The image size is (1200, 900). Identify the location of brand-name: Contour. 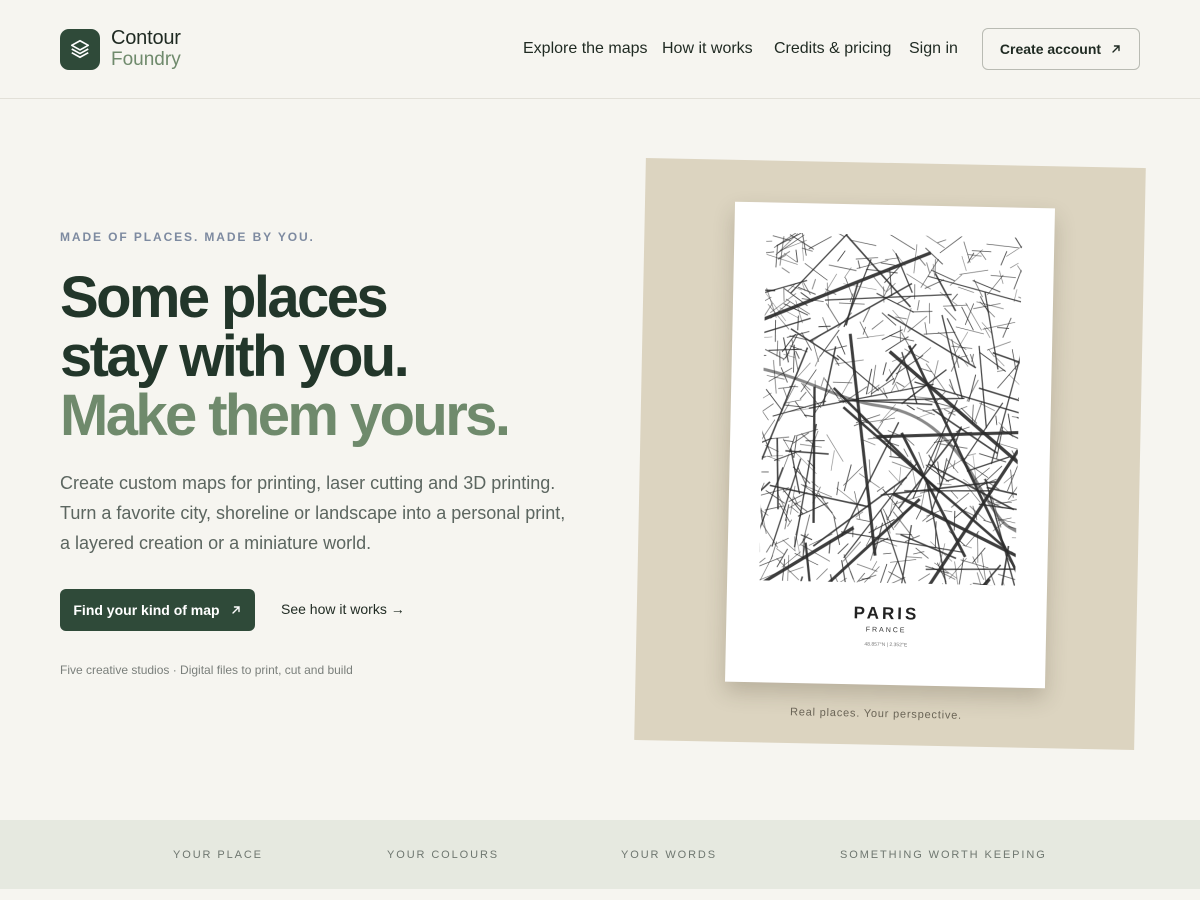
(146, 38).